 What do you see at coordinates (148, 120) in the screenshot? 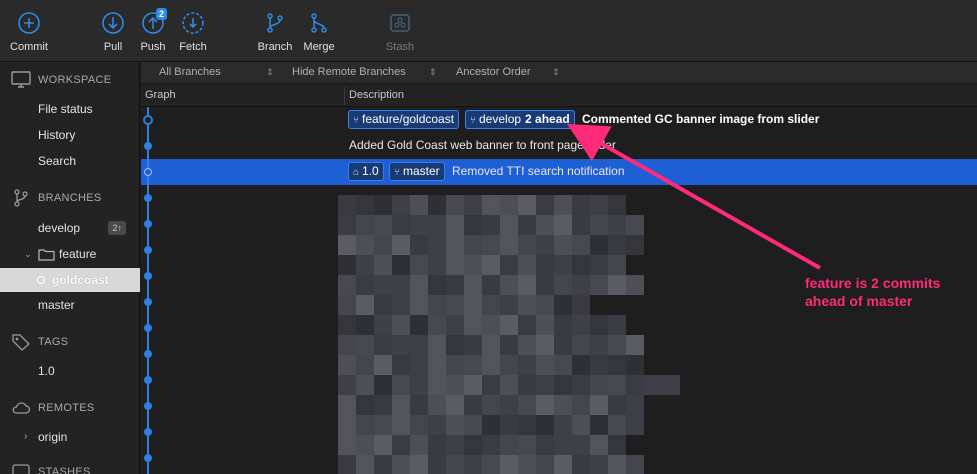
I see `commit-node-head` at bounding box center [148, 120].